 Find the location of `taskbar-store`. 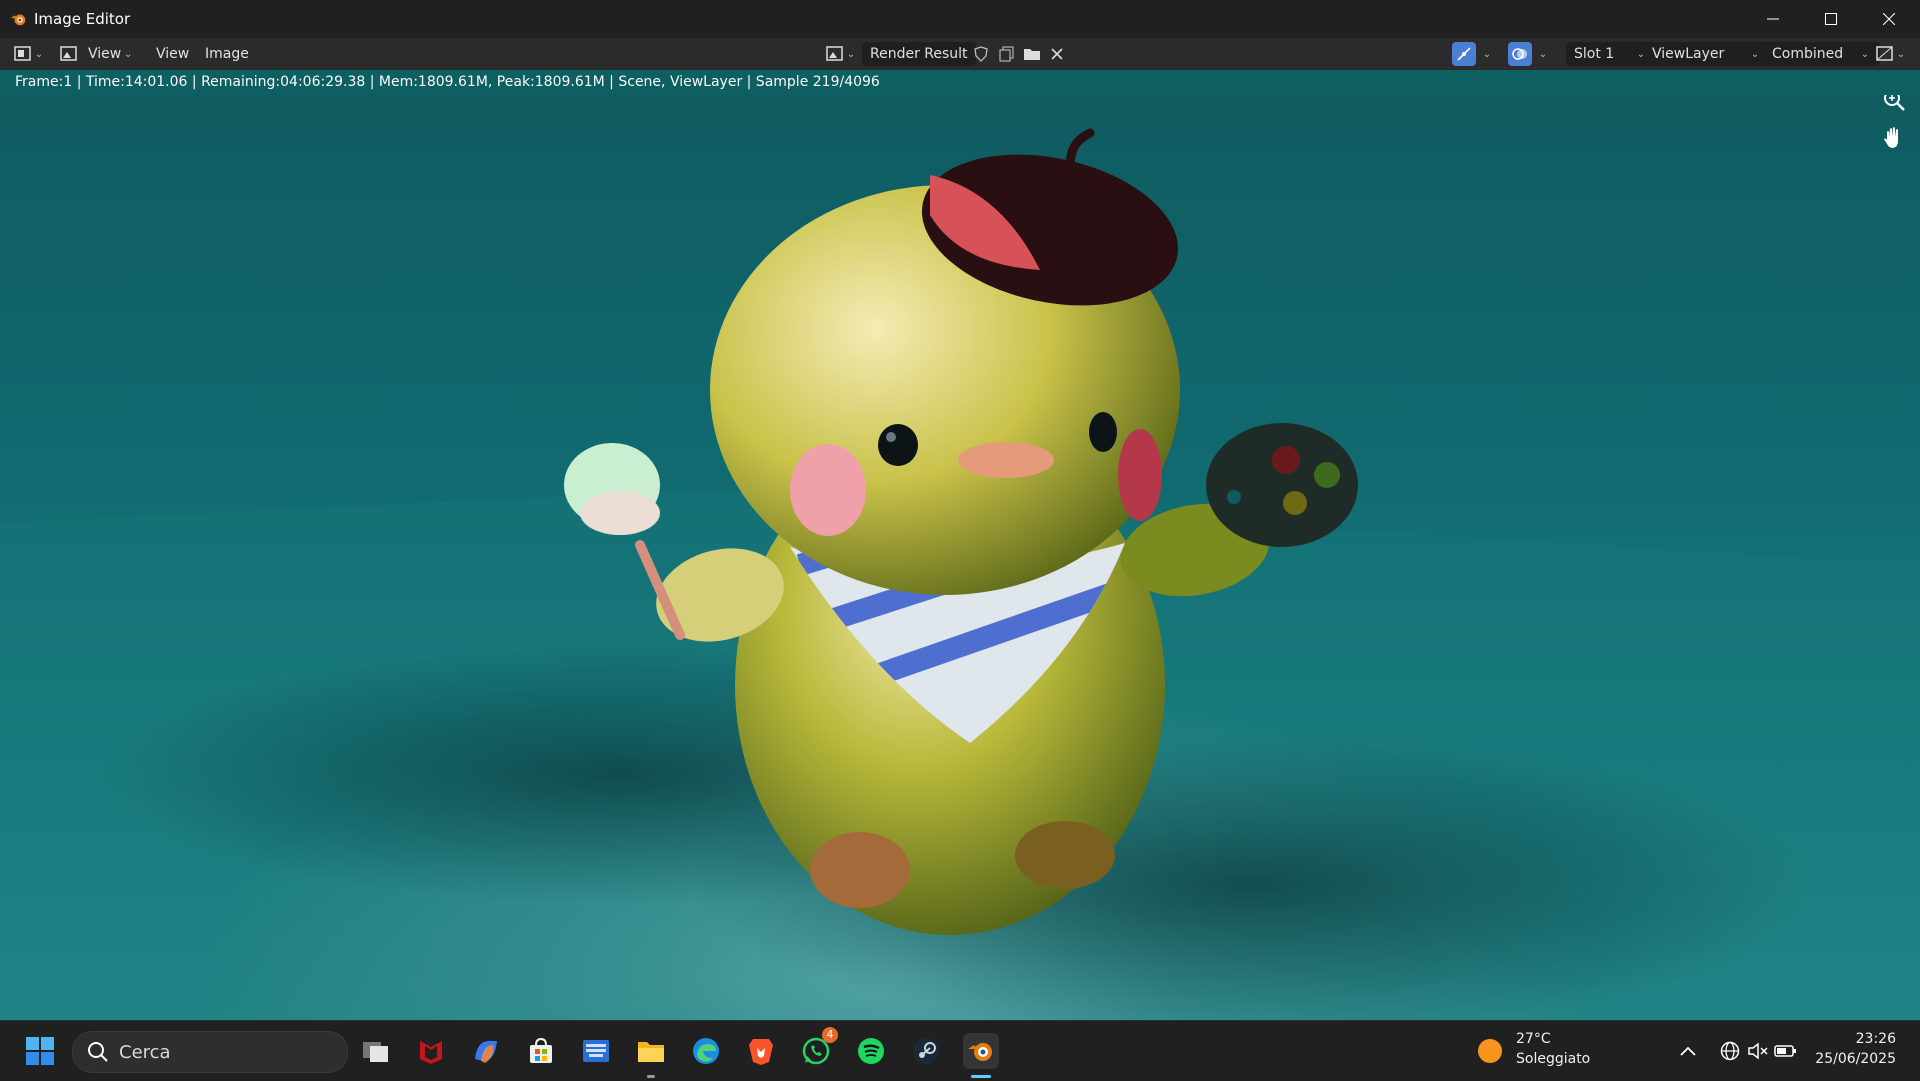

taskbar-store is located at coordinates (541, 1051).